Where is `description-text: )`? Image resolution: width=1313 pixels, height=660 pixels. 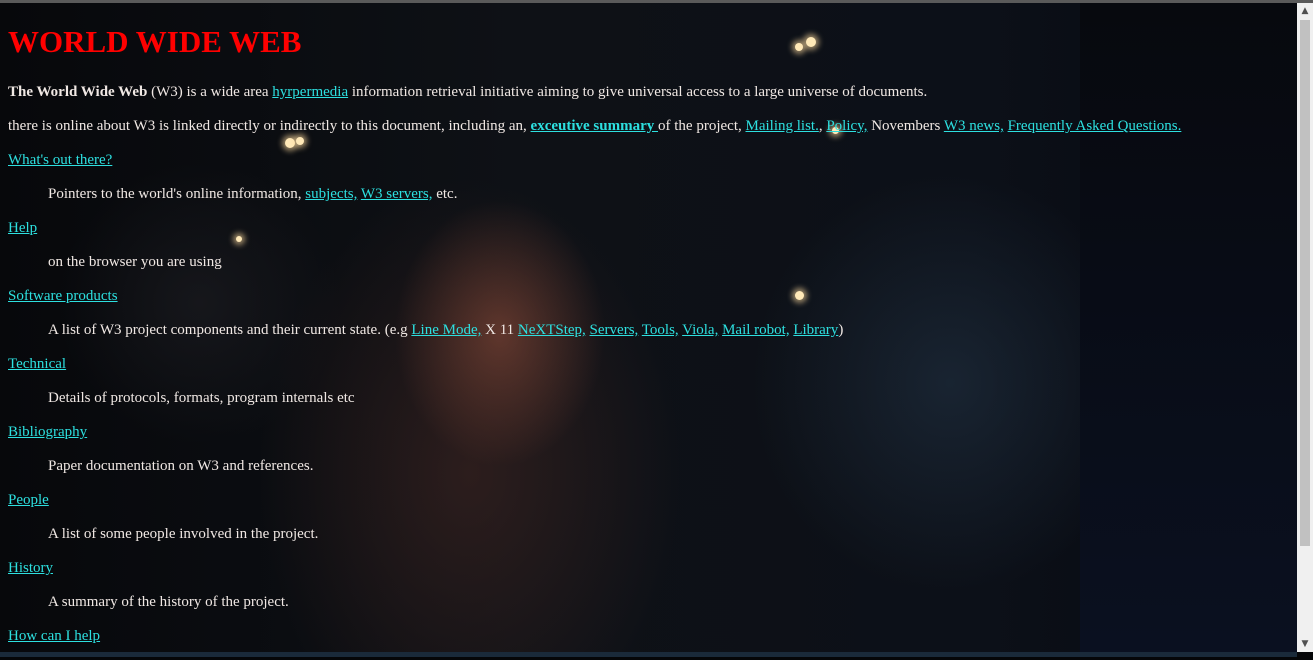 description-text: ) is located at coordinates (841, 330).